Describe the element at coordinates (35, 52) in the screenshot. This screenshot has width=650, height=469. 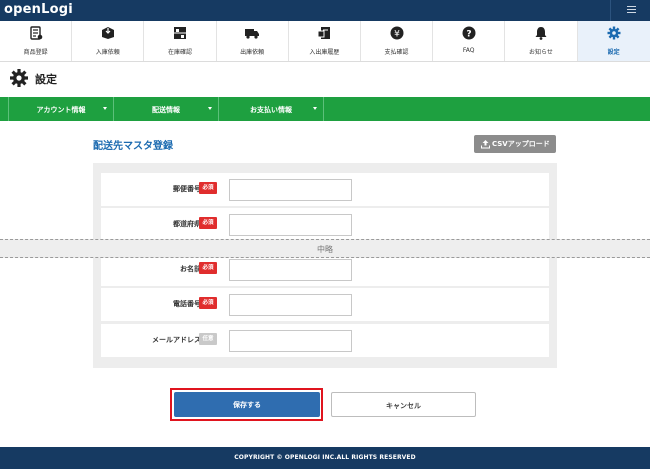
I see `nav-label: 商品登録` at that location.